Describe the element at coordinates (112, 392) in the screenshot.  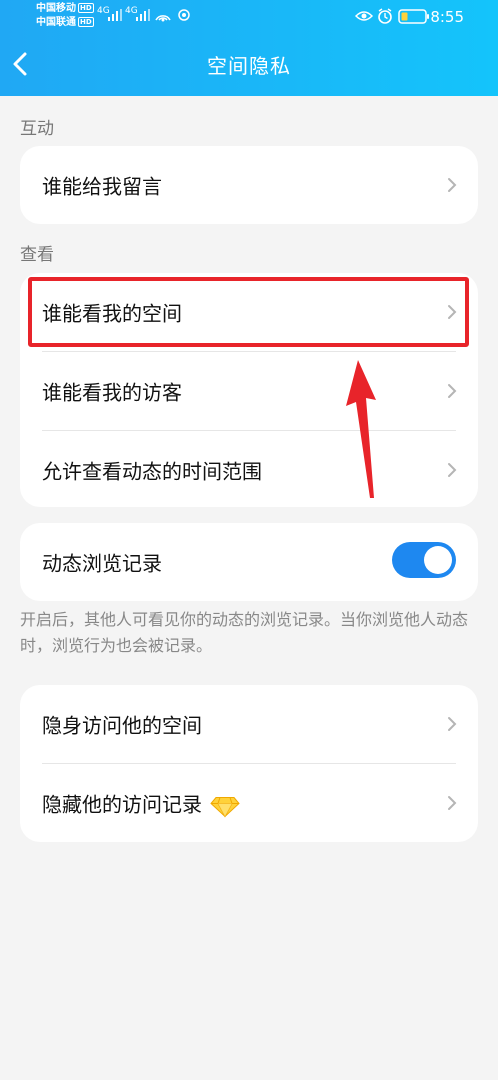
I see `row-label: 谁能看我的访客` at that location.